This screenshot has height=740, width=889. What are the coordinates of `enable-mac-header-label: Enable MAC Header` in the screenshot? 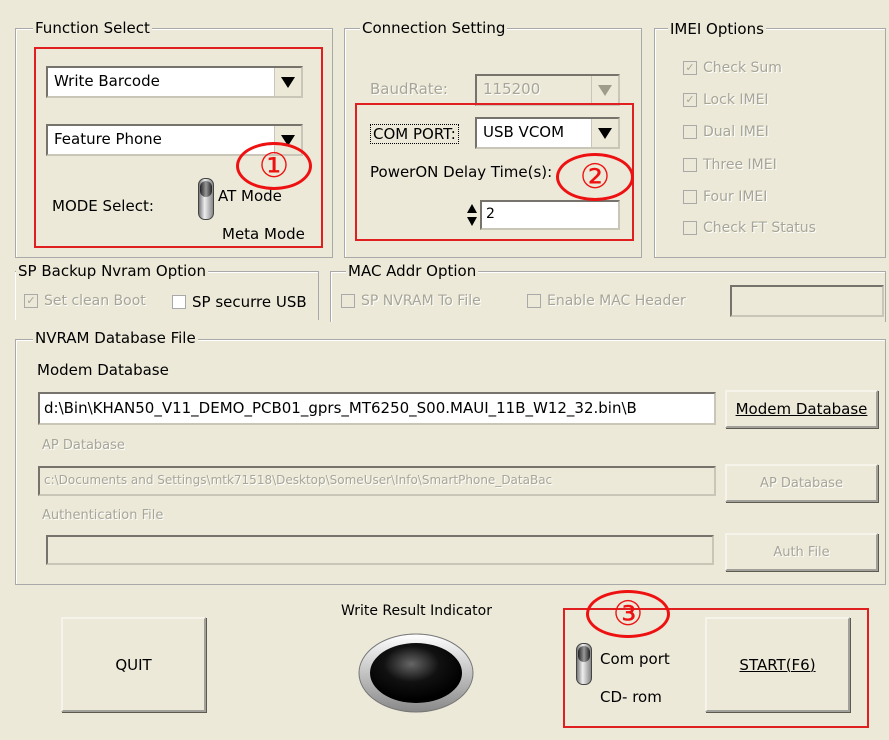 It's located at (616, 301).